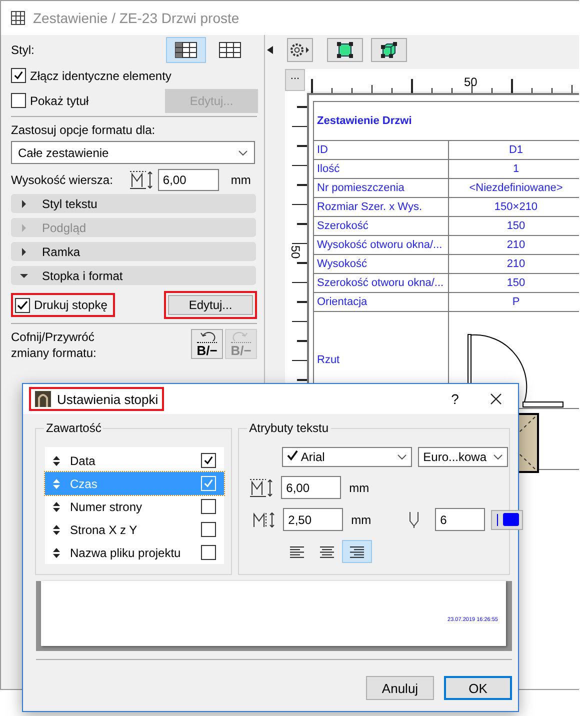 The height and width of the screenshot is (716, 580). I want to click on expanded-triangle-icon, so click(24, 276).